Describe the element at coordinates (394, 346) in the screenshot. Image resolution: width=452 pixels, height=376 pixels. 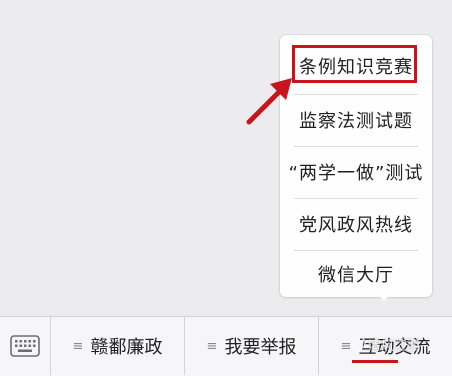
I see `watermark-text: 清风江西` at that location.